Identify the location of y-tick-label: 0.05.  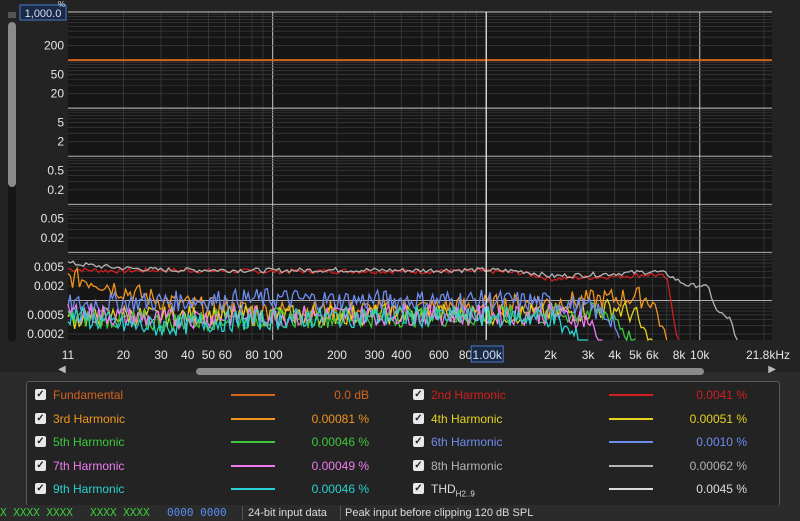
(53, 219).